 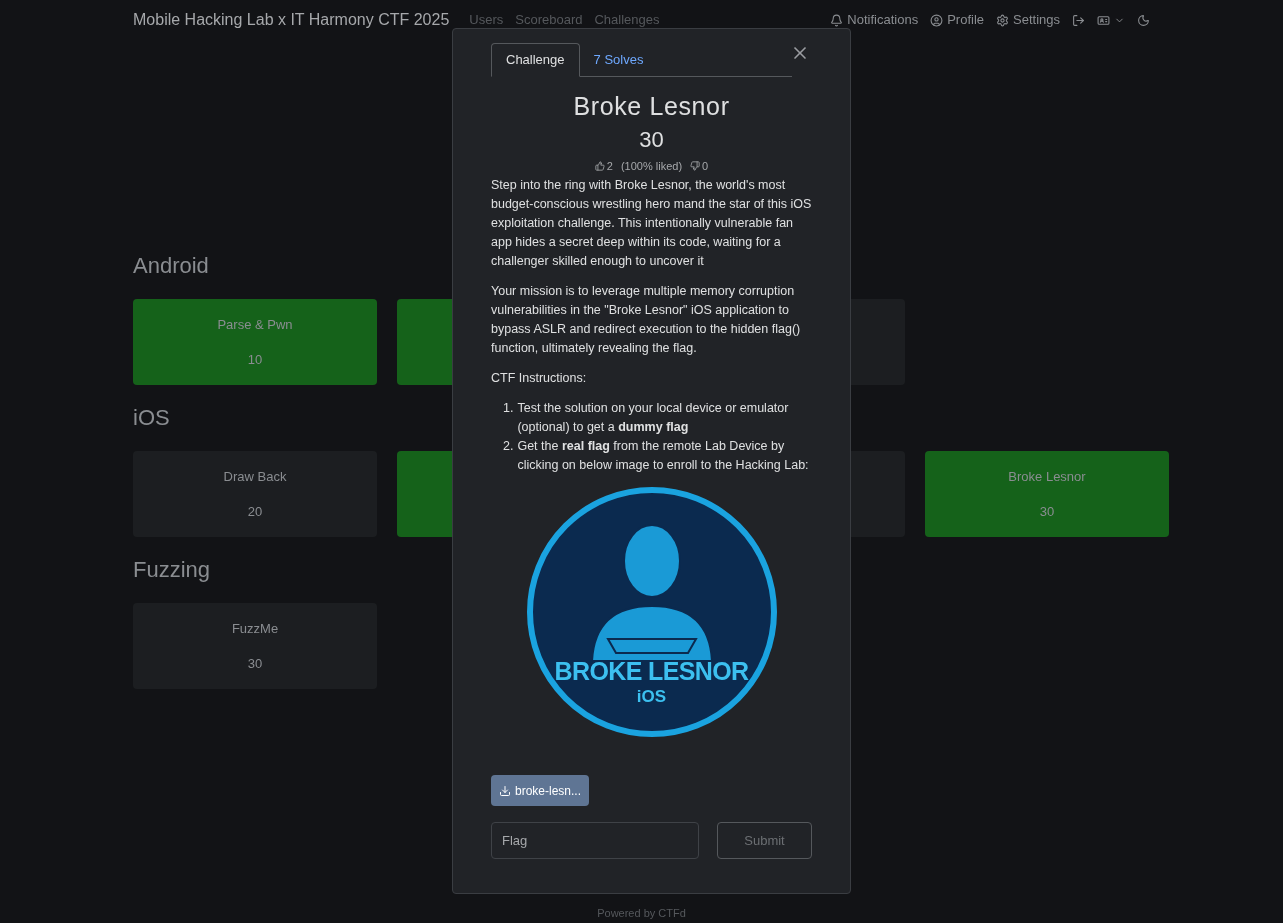 What do you see at coordinates (651, 672) in the screenshot?
I see `badge-title: BROKE LESNOR` at bounding box center [651, 672].